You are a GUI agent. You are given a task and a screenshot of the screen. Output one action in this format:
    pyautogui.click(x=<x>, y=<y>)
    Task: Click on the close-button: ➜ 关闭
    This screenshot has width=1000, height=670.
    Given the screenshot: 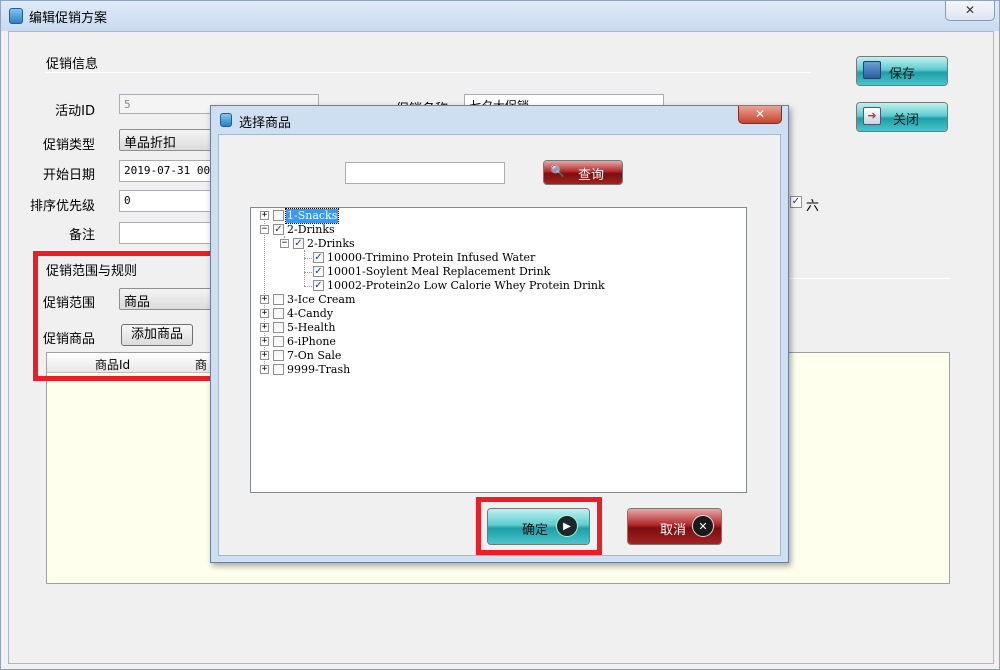 What is the action you would take?
    pyautogui.click(x=902, y=117)
    